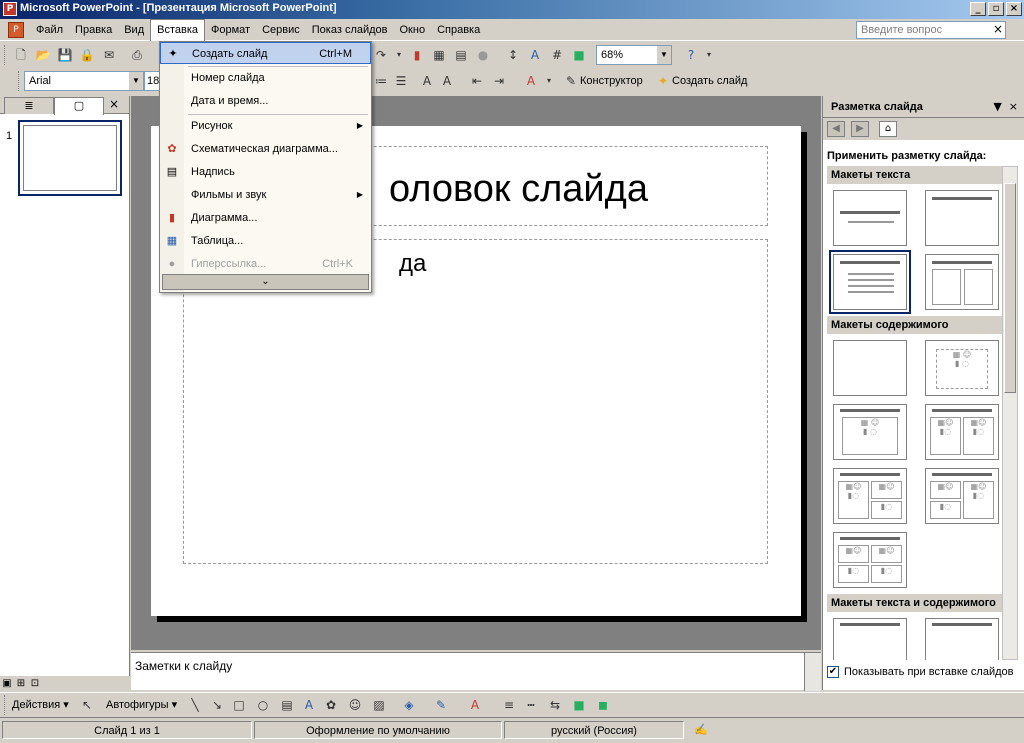 The image size is (1024, 743). What do you see at coordinates (509, 705) in the screenshot?
I see `line-style-icon: ≡` at bounding box center [509, 705].